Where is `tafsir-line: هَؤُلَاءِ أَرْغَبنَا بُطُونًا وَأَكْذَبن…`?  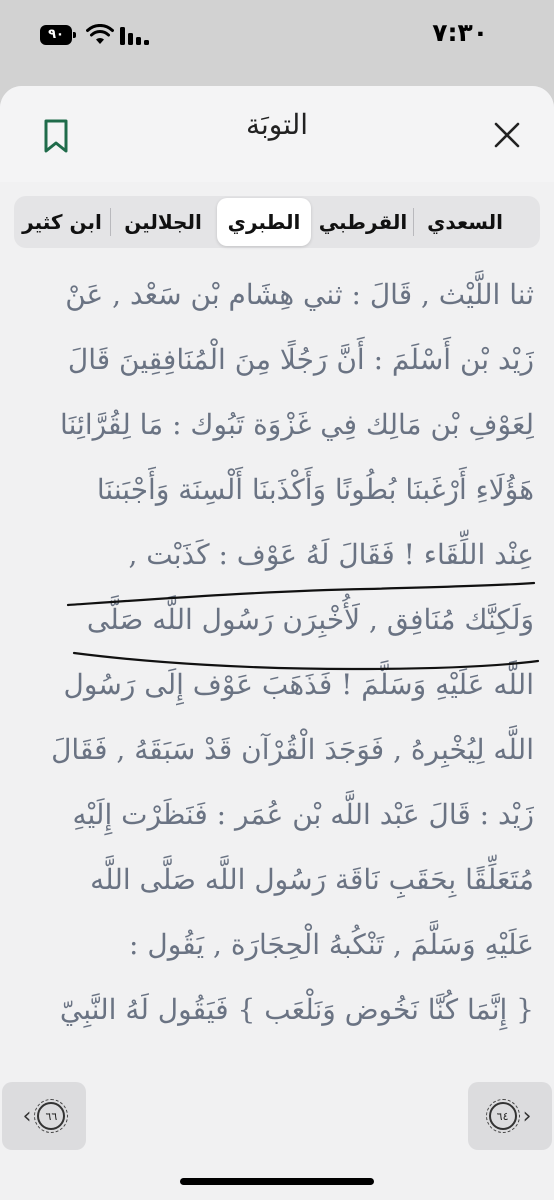
tafsir-line: هَؤُلَاءِ أَرْغَبنَا بُطُونًا وَأَكْذَبن… is located at coordinates (315, 489).